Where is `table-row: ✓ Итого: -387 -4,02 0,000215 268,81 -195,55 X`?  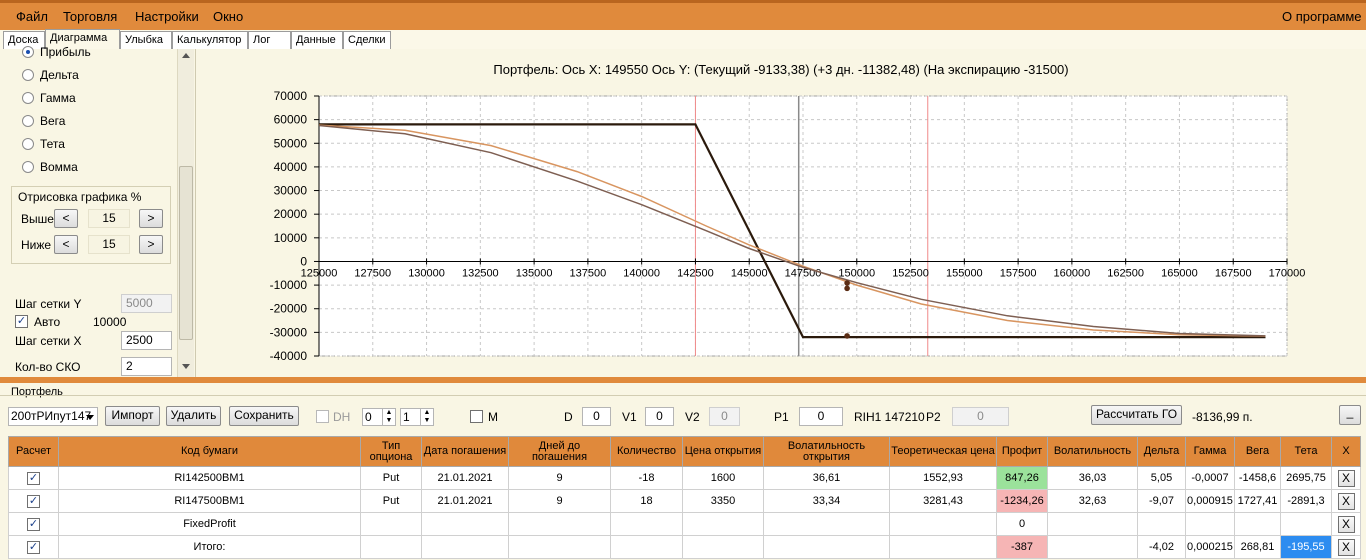
table-row: ✓ Итого: -387 -4,02 0,000215 268,81 -195,55 X is located at coordinates (684, 547).